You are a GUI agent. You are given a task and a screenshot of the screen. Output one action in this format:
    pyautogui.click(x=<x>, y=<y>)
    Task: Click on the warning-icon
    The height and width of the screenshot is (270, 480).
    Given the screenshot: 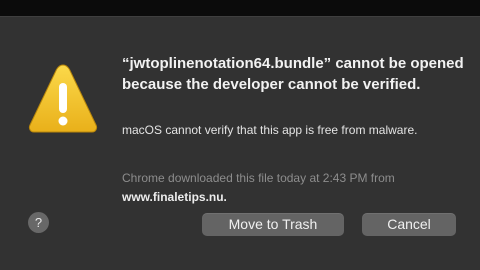 What is the action you would take?
    pyautogui.click(x=63, y=99)
    